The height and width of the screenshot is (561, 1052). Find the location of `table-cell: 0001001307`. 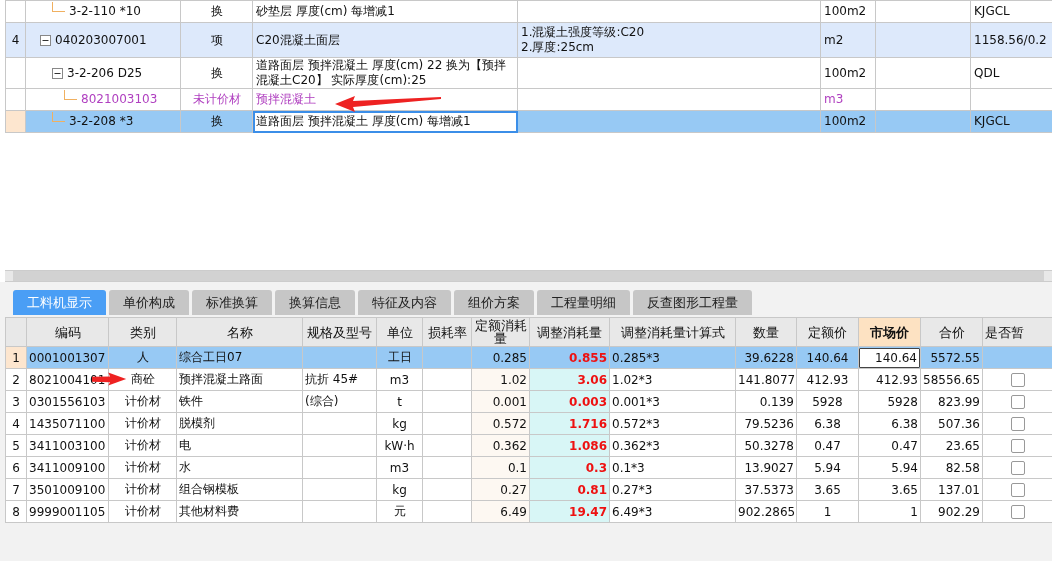

table-cell: 0001001307 is located at coordinates (67, 357).